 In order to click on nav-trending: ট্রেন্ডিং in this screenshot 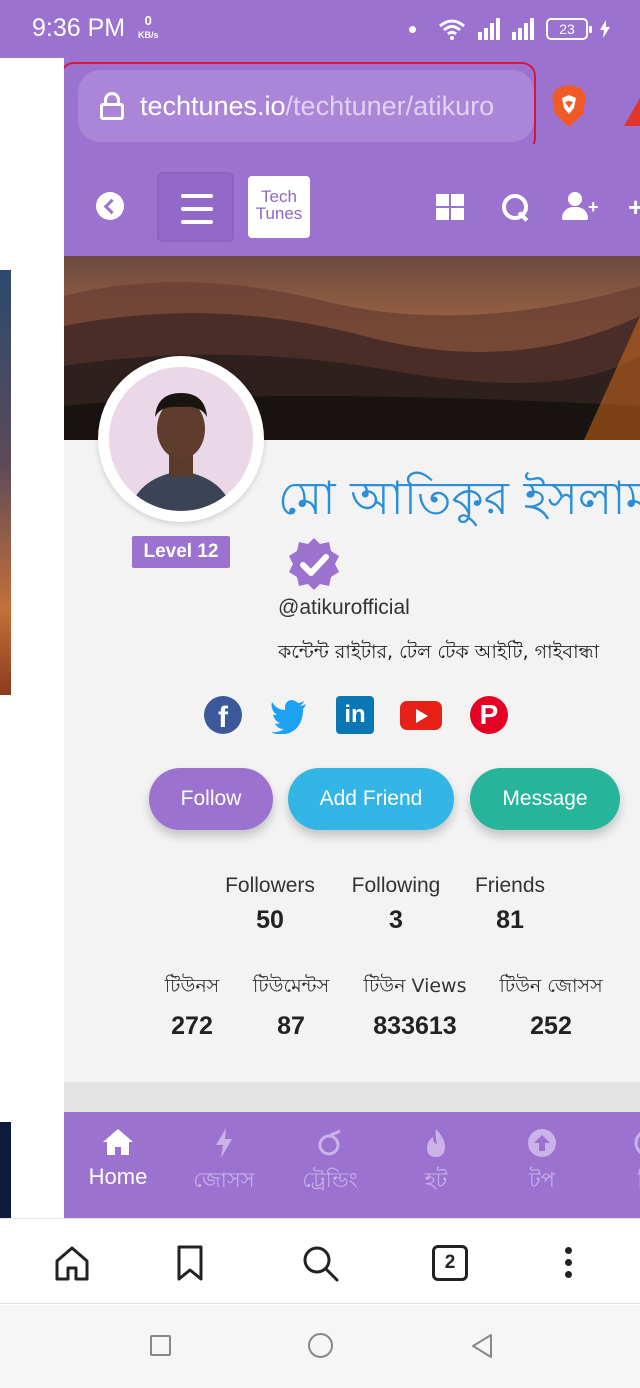, I will do `click(330, 1163)`.